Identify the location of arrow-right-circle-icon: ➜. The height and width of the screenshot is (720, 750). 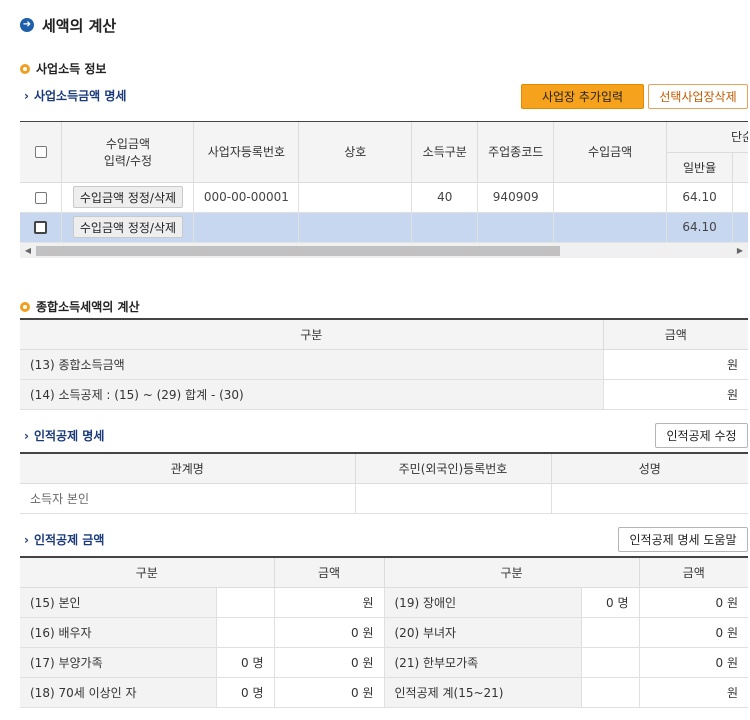
(27, 25).